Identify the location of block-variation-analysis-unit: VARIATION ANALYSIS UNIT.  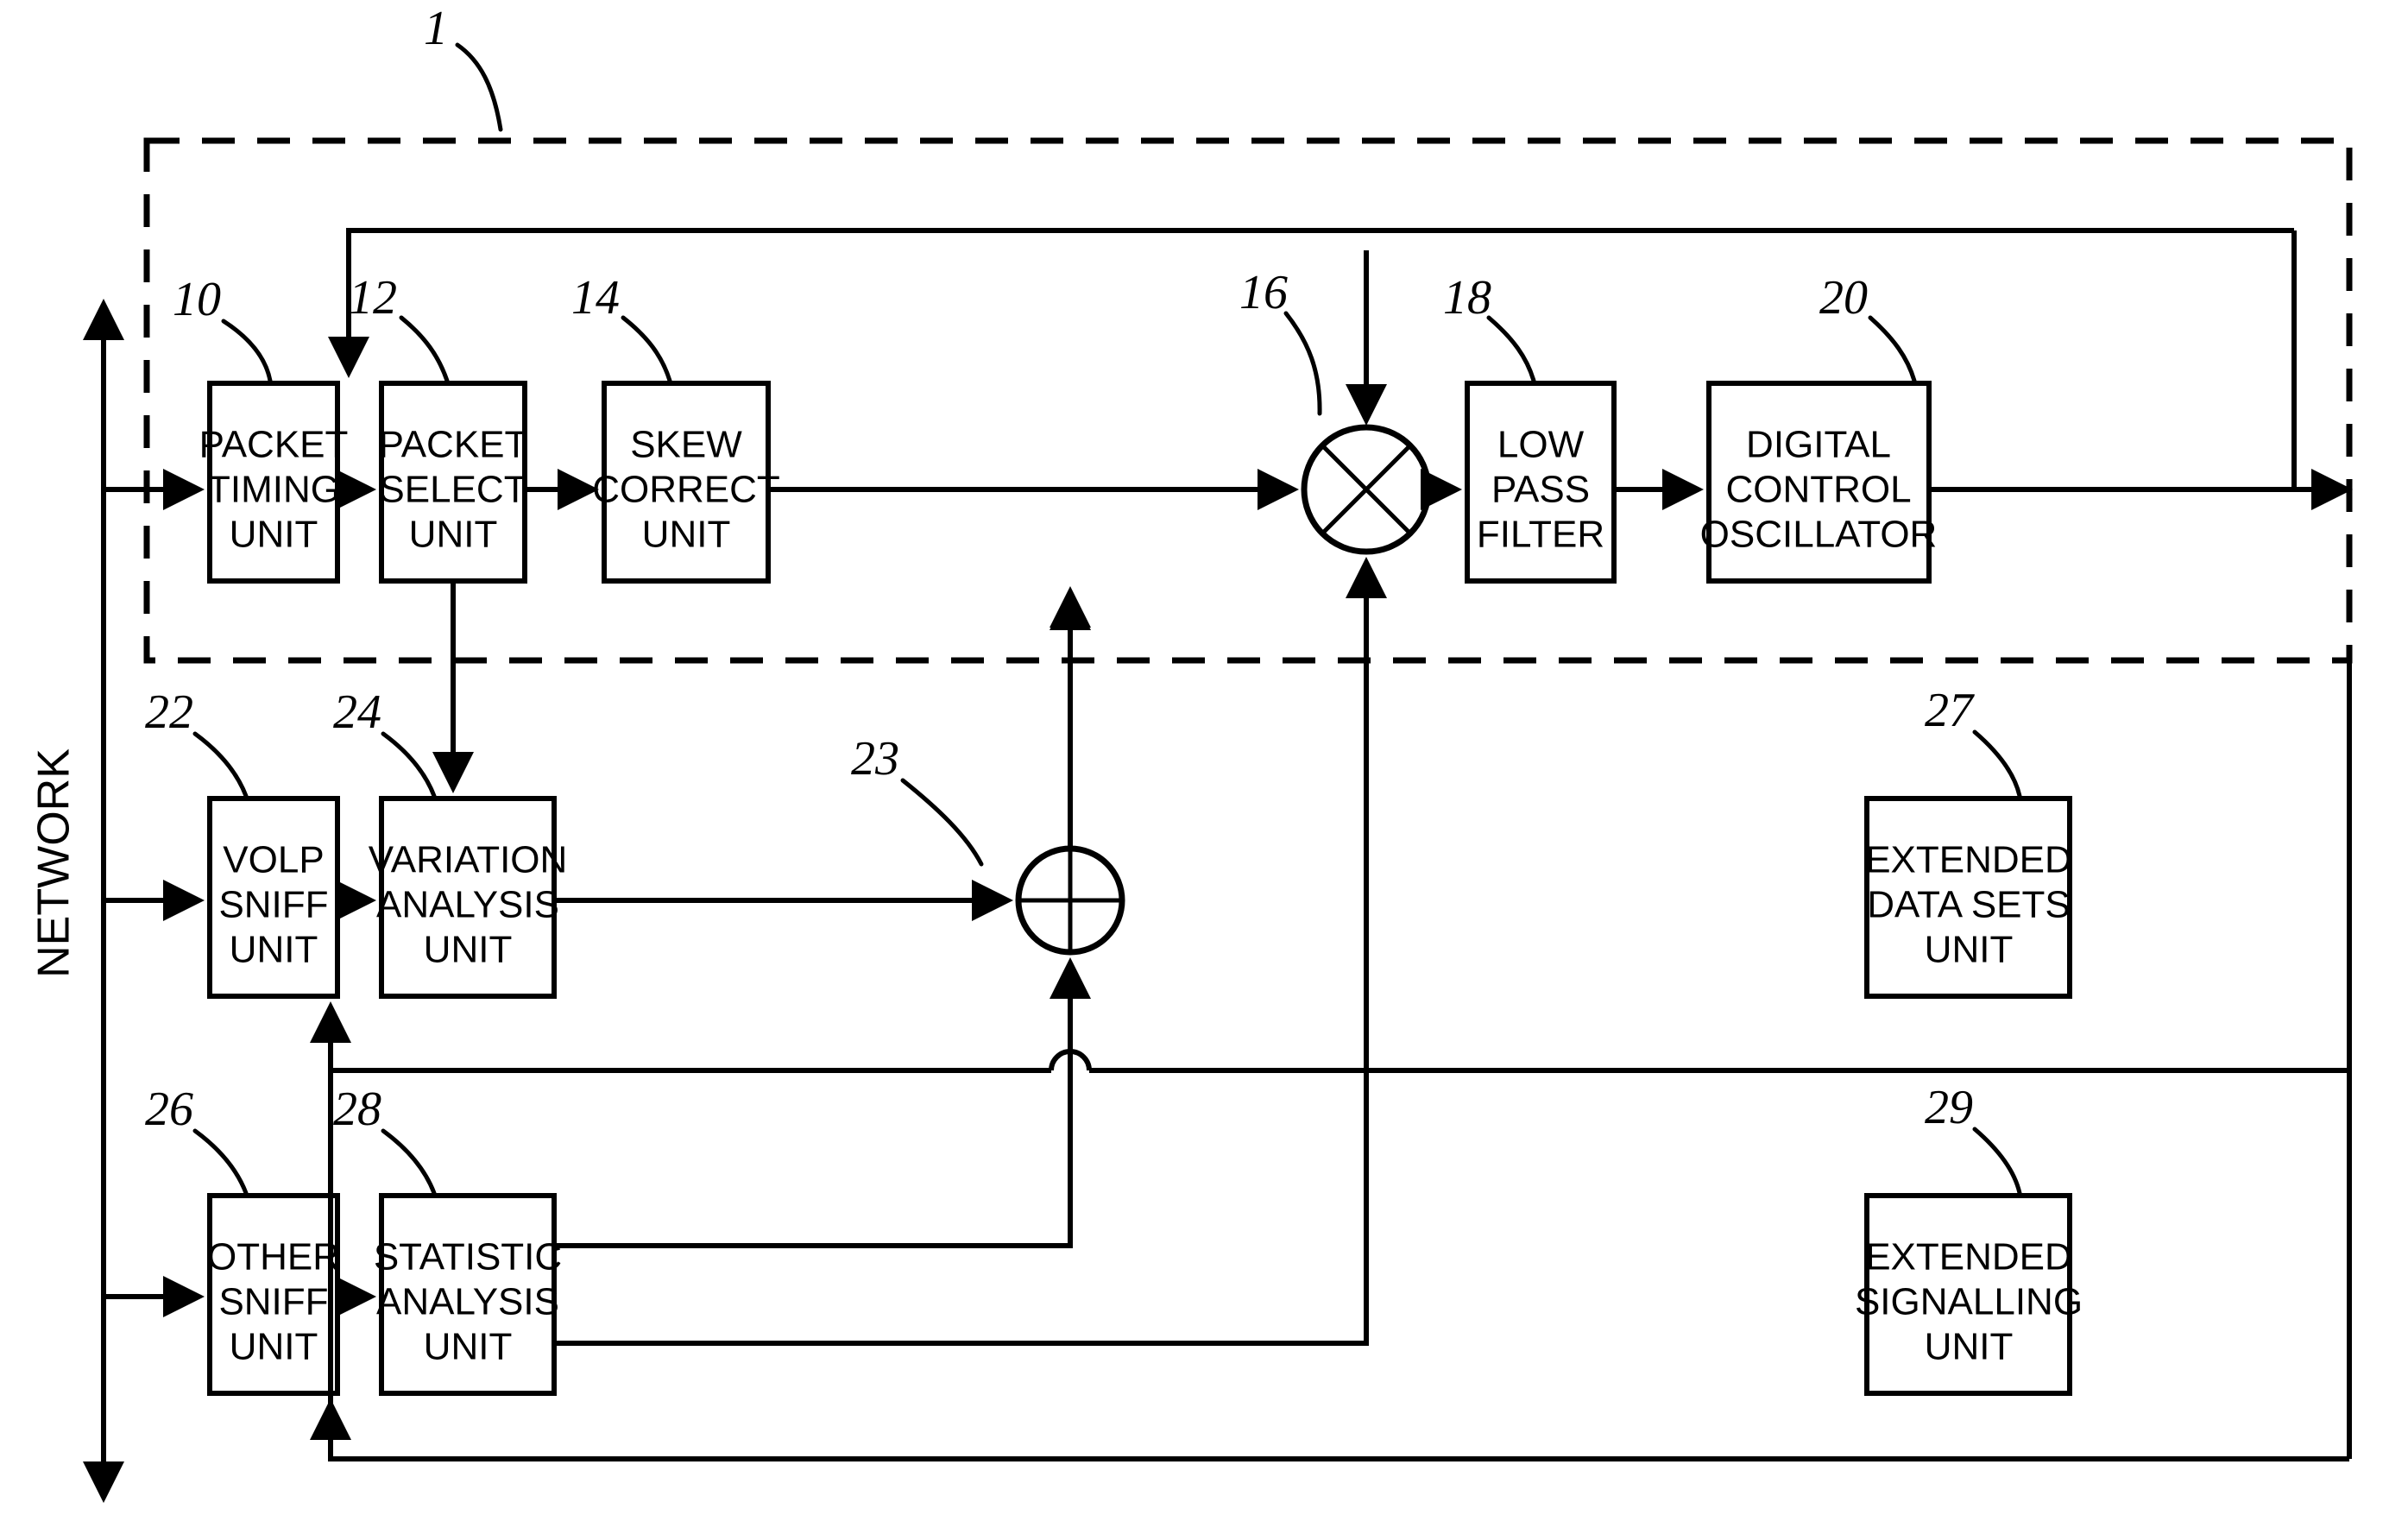
(468, 898).